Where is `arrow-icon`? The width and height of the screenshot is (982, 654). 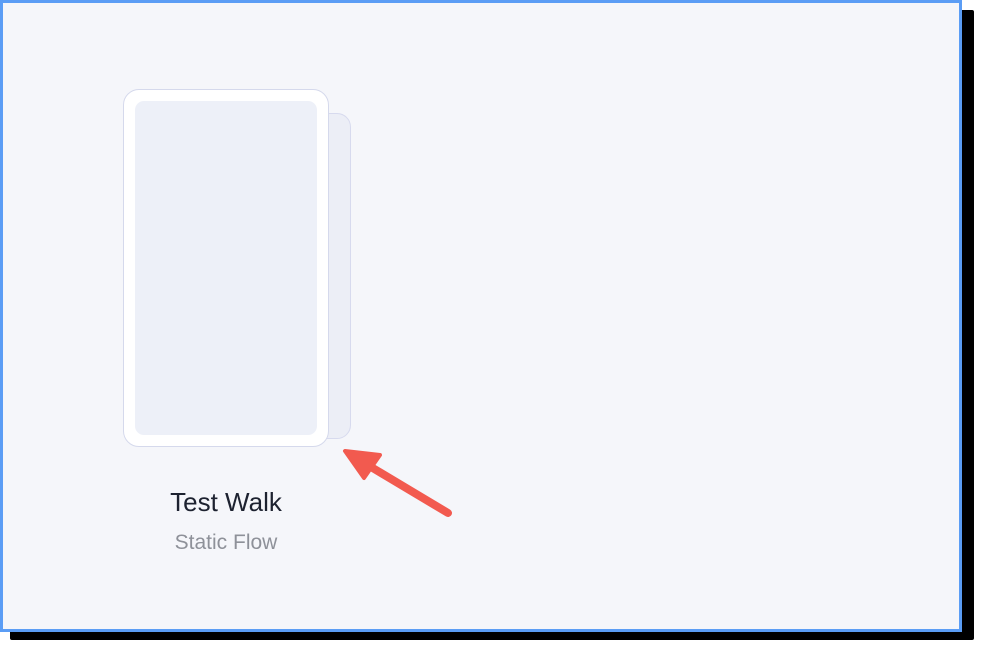 arrow-icon is located at coordinates (397, 483).